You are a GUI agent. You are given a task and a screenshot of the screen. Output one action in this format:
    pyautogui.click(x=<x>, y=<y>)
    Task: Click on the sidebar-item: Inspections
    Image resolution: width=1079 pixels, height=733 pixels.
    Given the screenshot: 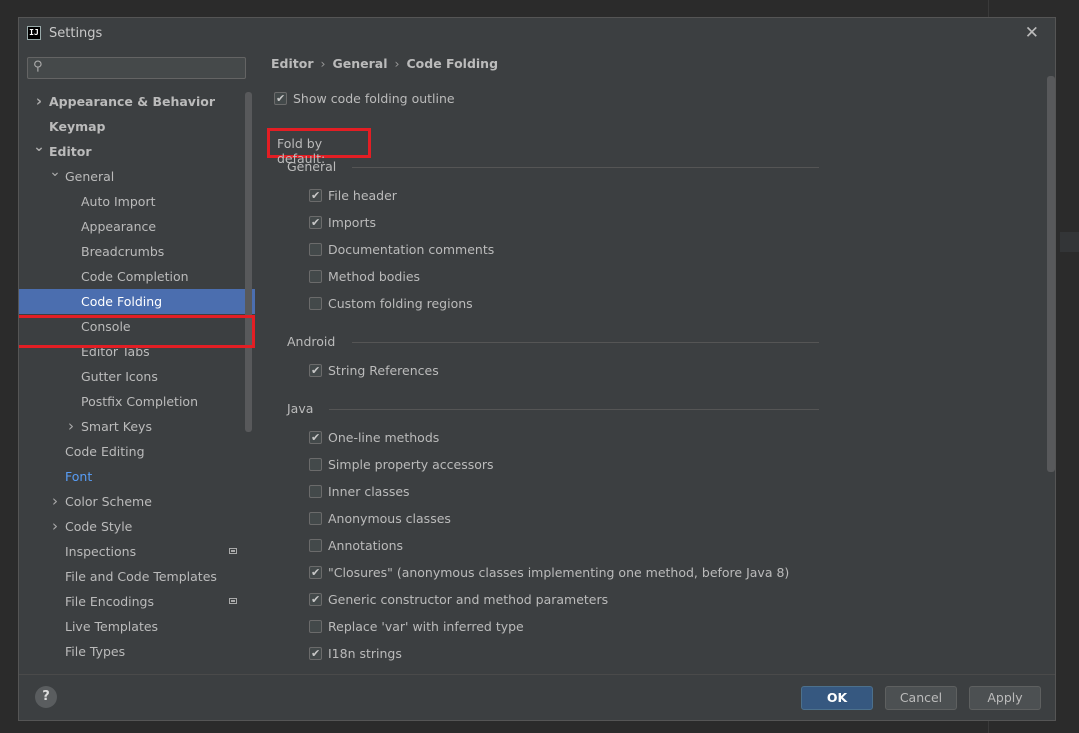 What is the action you would take?
    pyautogui.click(x=137, y=551)
    